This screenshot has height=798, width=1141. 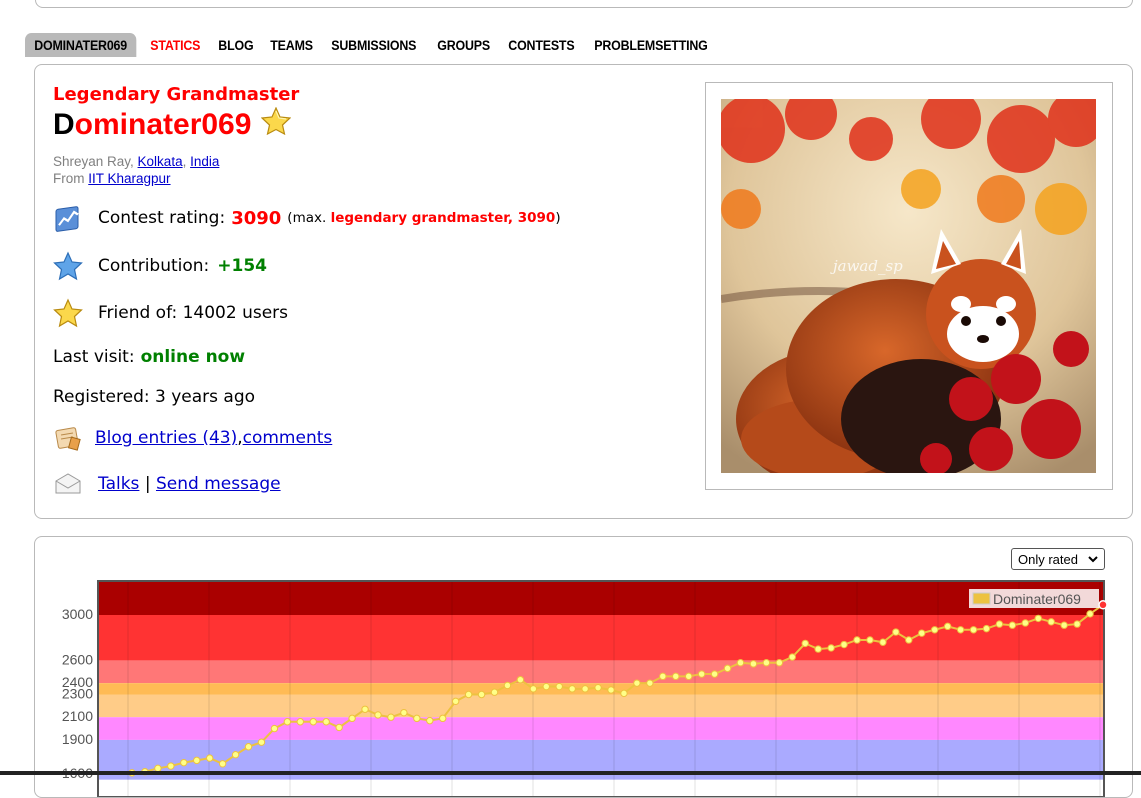 I want to click on last-visit-label: Last visit:, so click(x=94, y=357).